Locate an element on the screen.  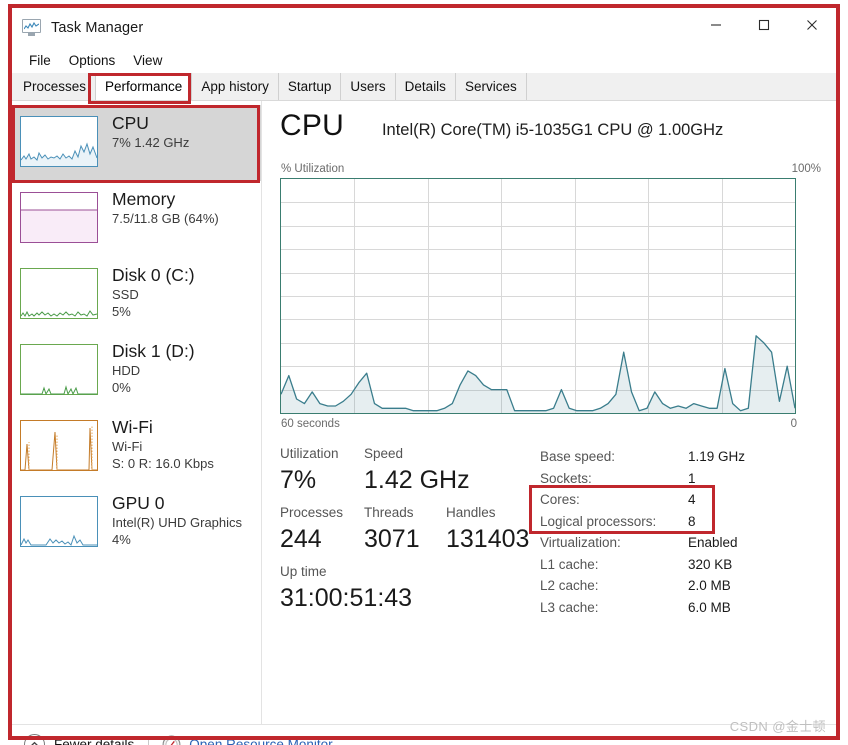
cpu-sub: 7% 1.42 GHz is located at coordinates (151, 142).